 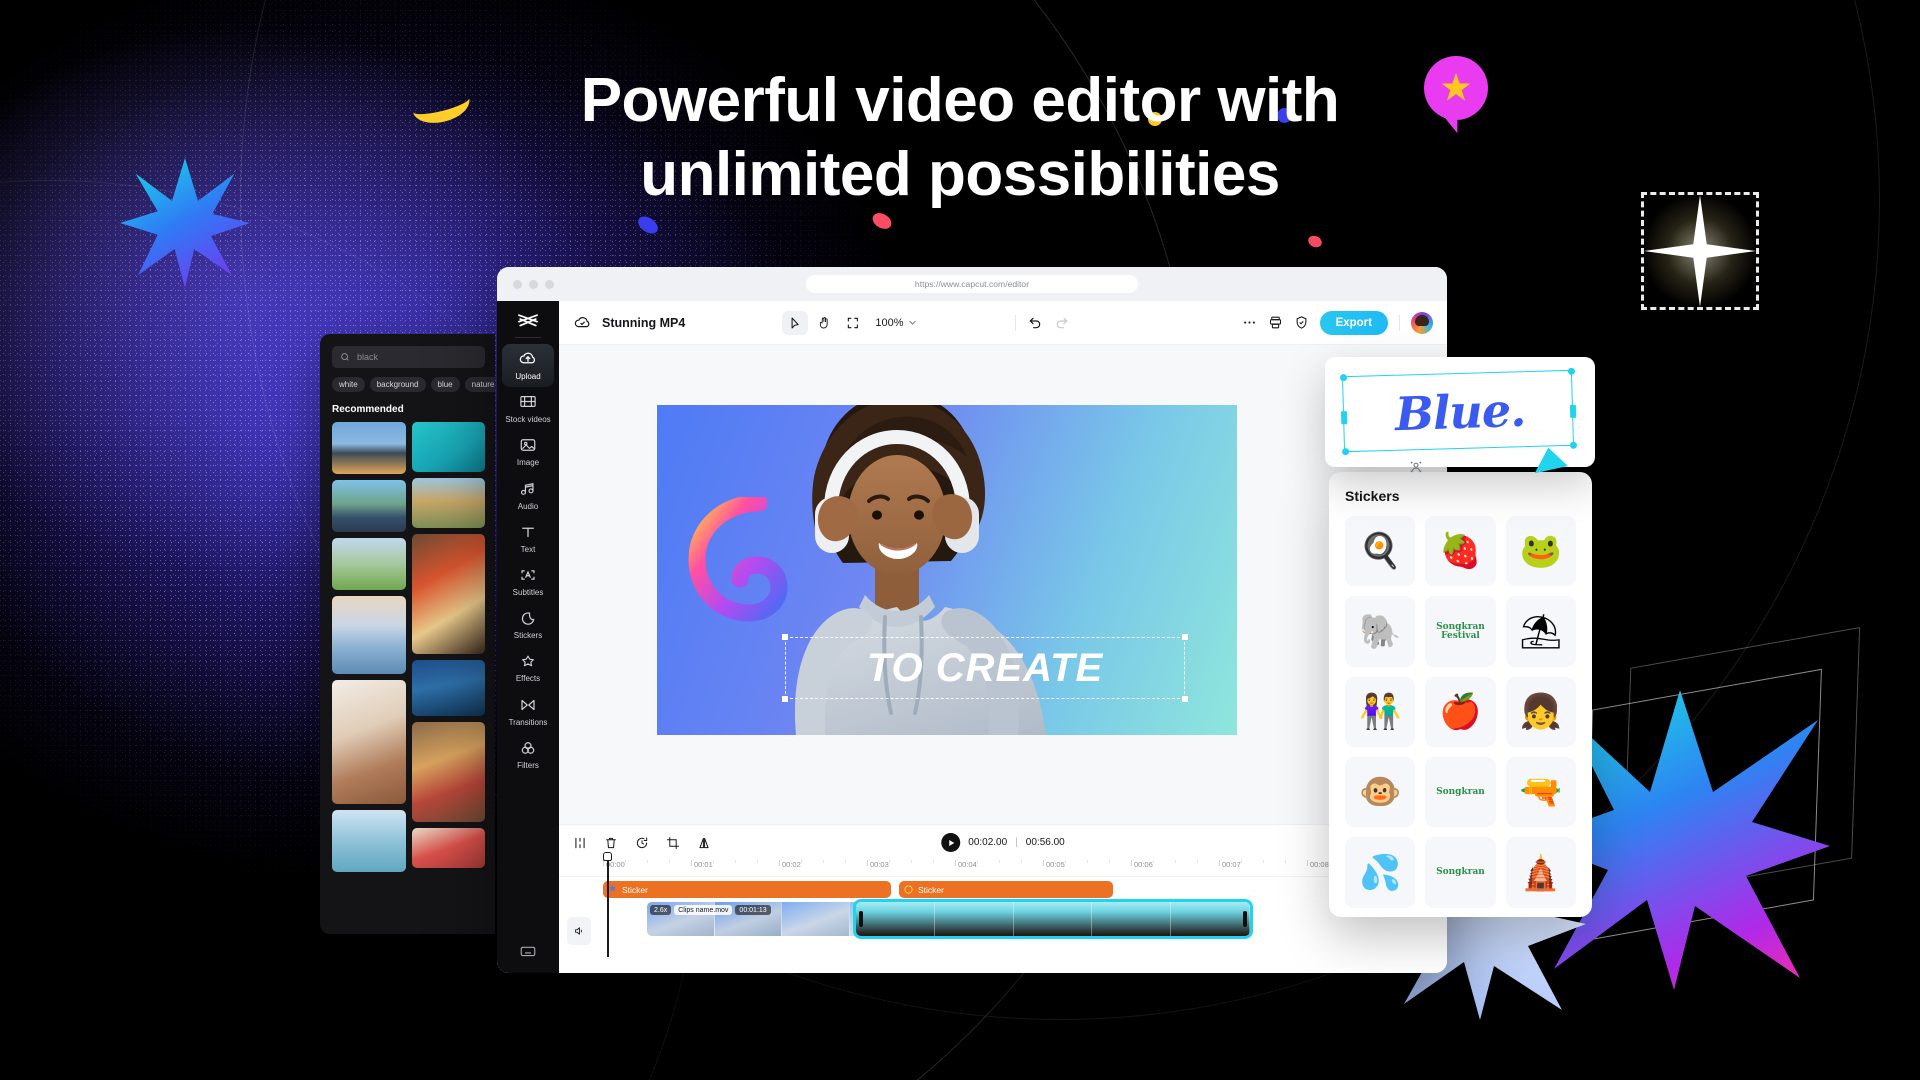 I want to click on canvas-text-value: TO CREATE, so click(x=985, y=667).